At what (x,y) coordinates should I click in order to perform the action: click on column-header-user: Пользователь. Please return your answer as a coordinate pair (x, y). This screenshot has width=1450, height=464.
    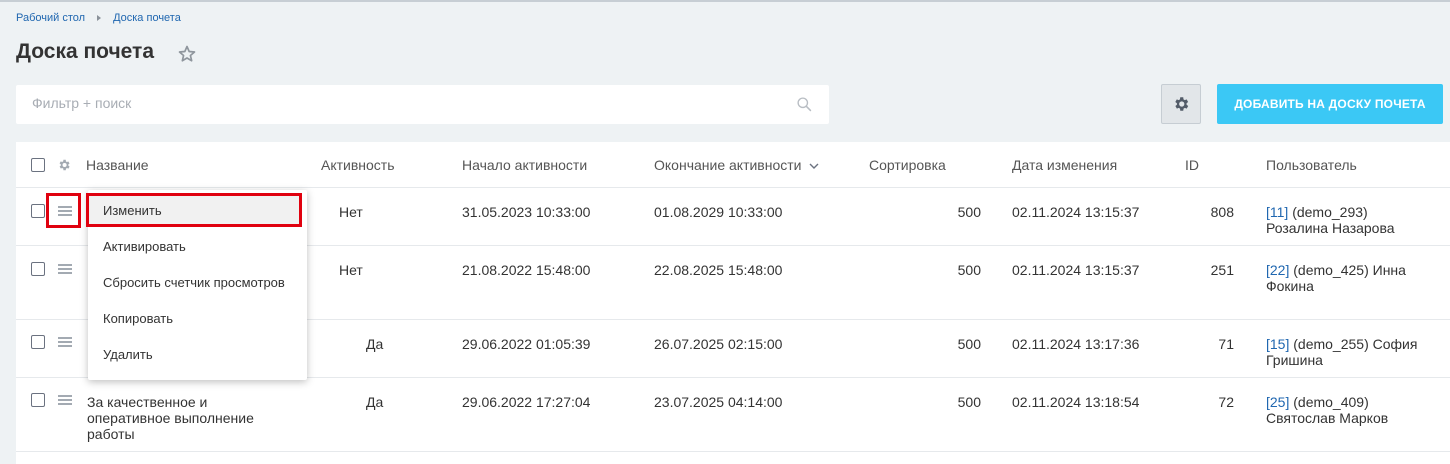
    Looking at the image, I should click on (1311, 165).